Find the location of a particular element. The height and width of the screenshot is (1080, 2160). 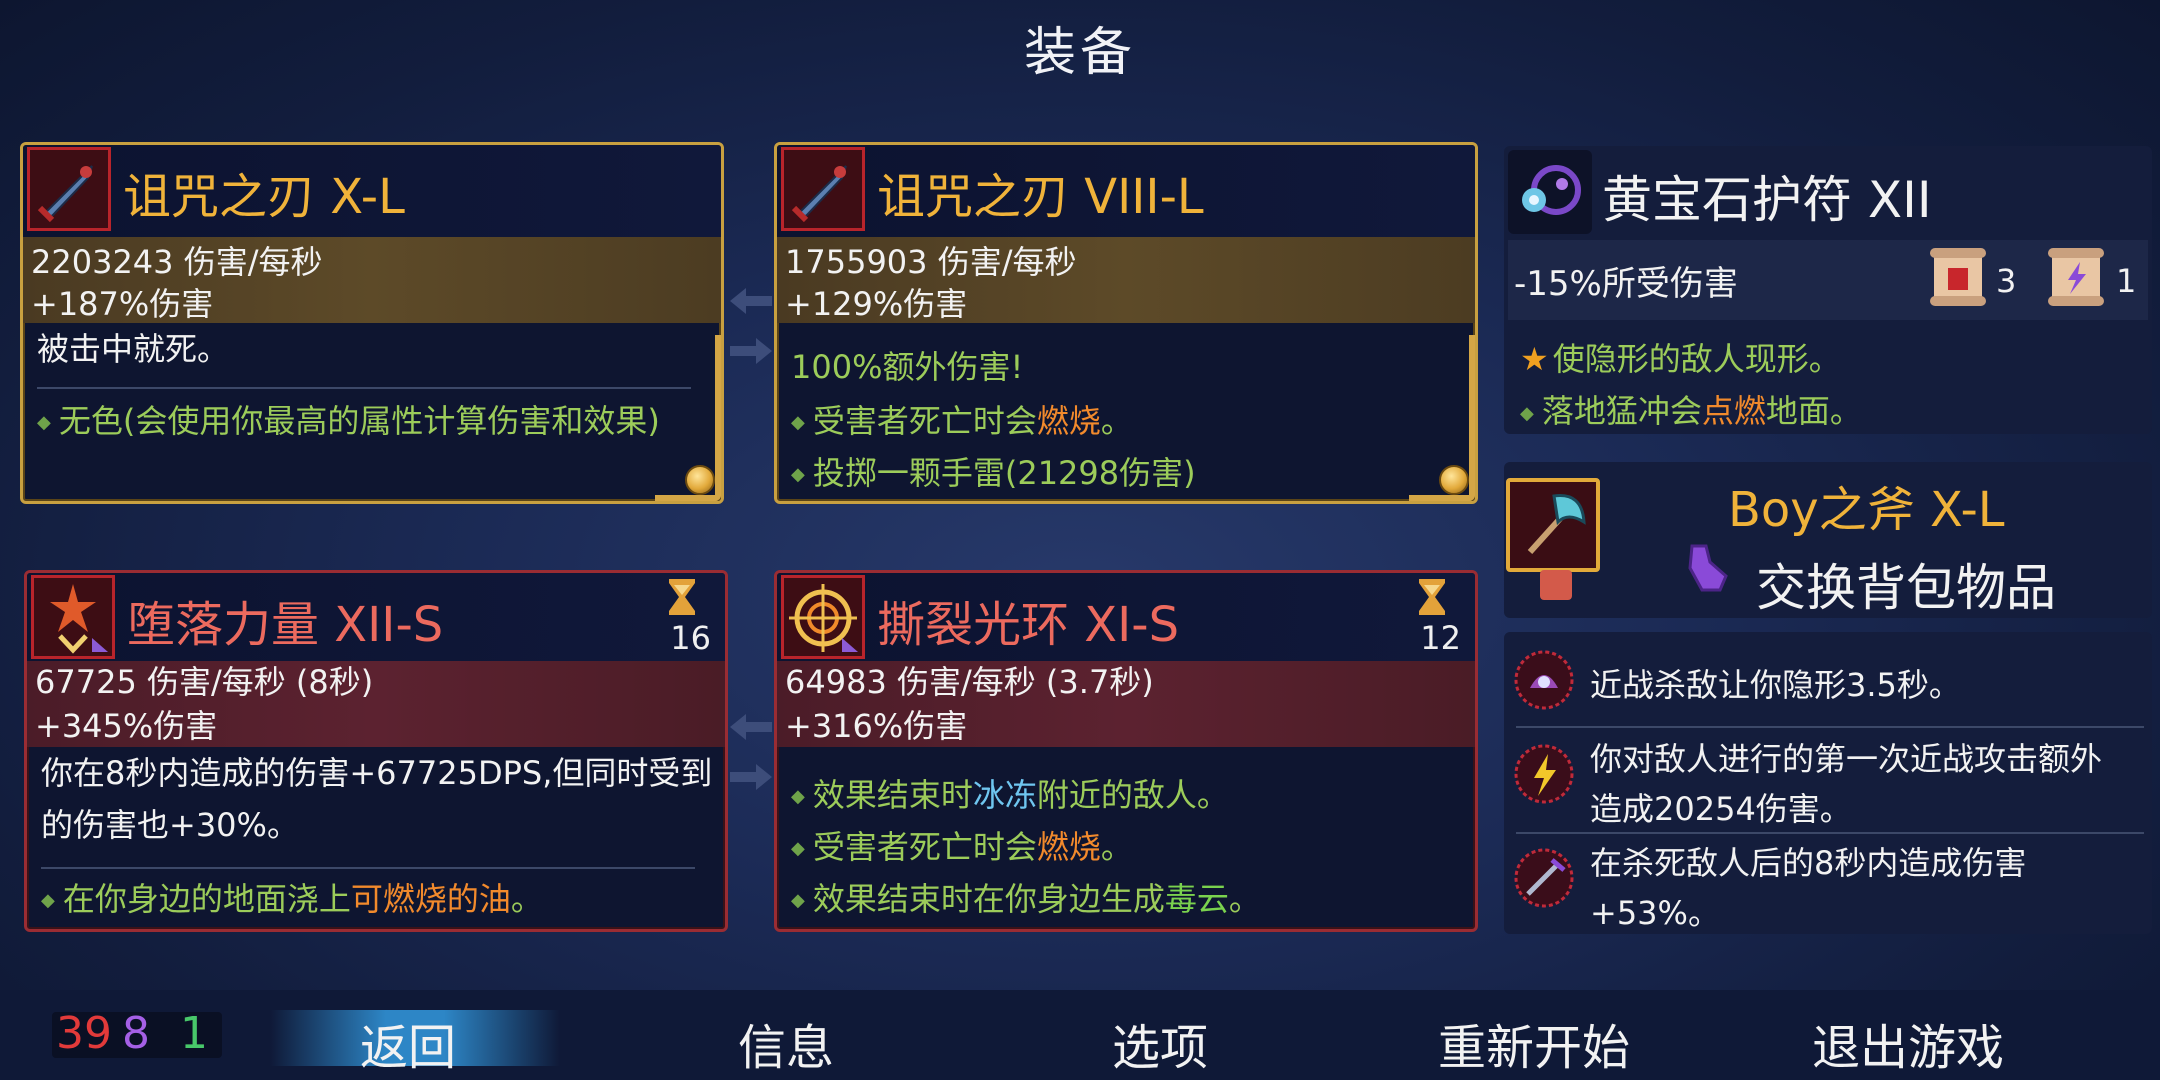

weapon-bonus: +129%伤害 is located at coordinates (876, 304).